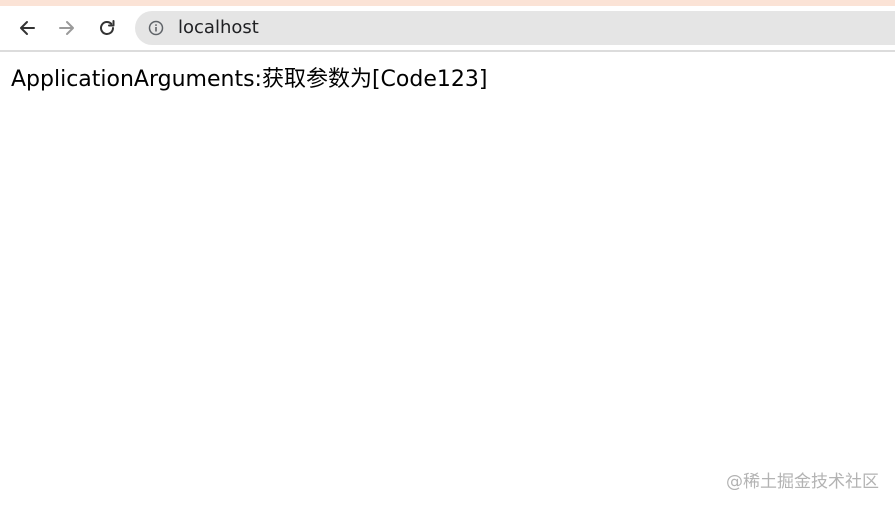 The width and height of the screenshot is (895, 508). I want to click on back-button, so click(27, 28).